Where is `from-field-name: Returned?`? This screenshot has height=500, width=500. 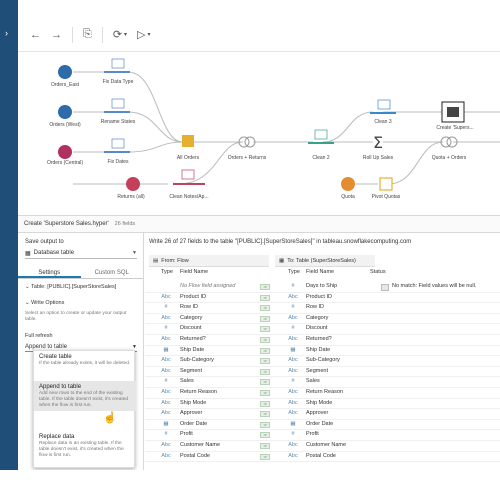
from-field-name: Returned? is located at coordinates (193, 339).